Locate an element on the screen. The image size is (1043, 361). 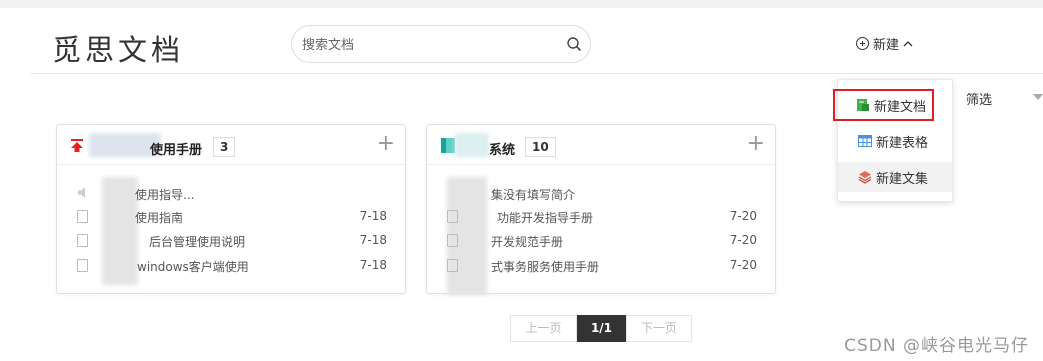
doc-title: 使用指南 is located at coordinates (159, 218).